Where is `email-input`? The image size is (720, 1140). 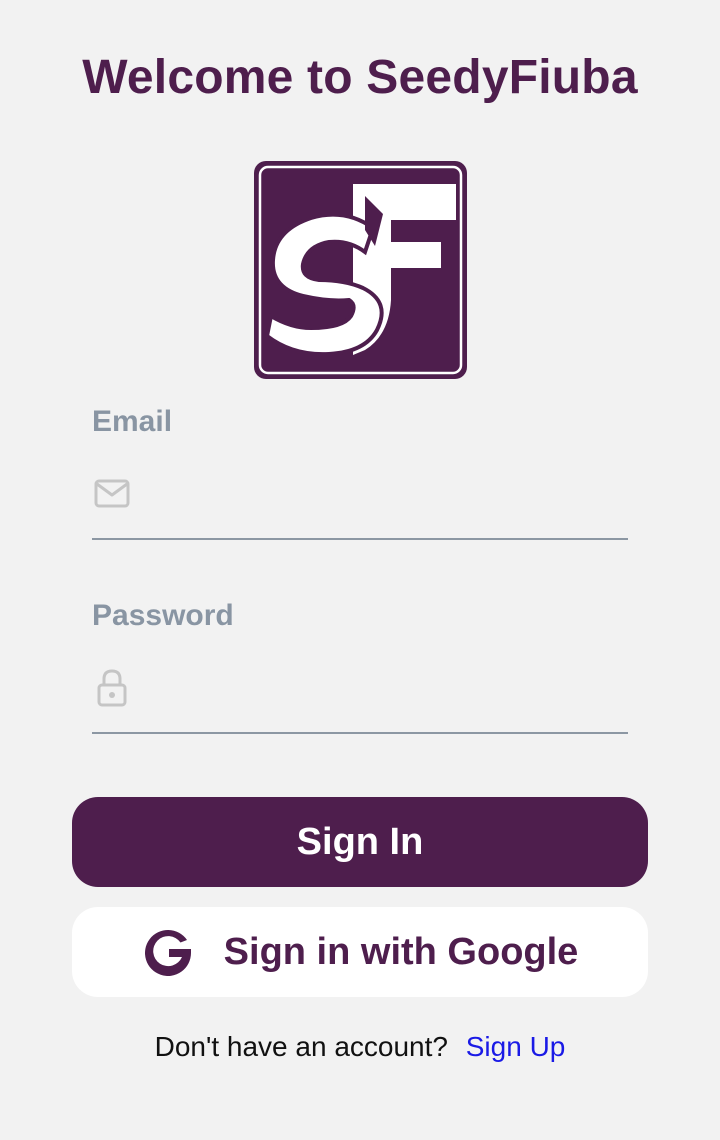 email-input is located at coordinates (385, 496).